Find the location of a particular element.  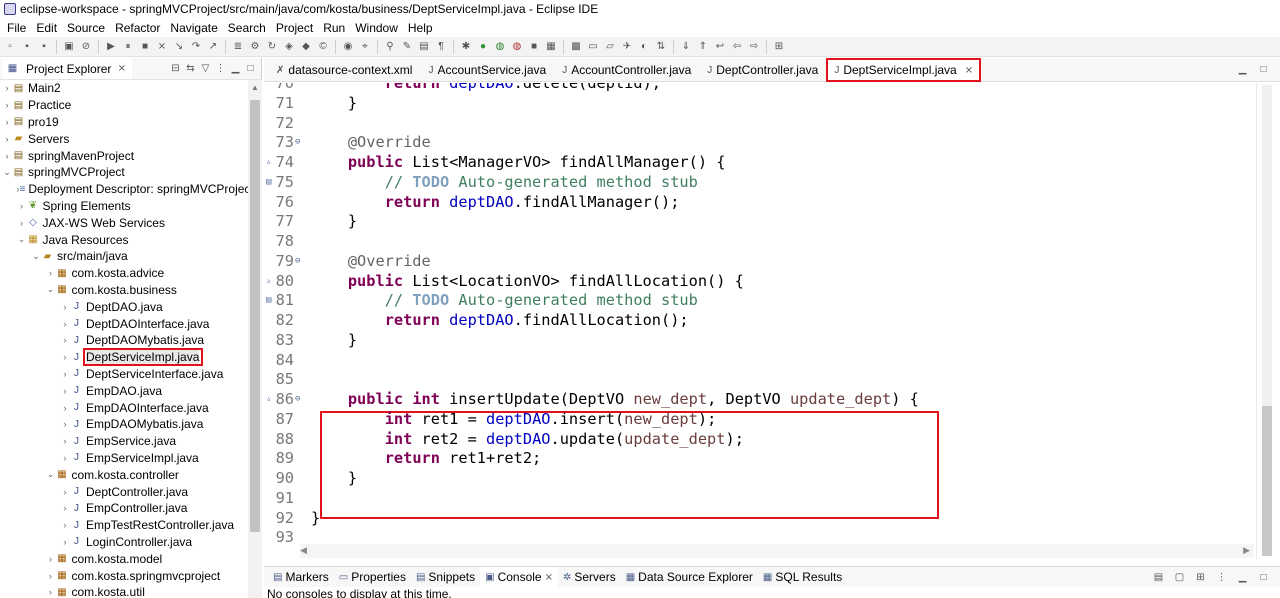

sync-icon: ⇅ is located at coordinates (661, 47).